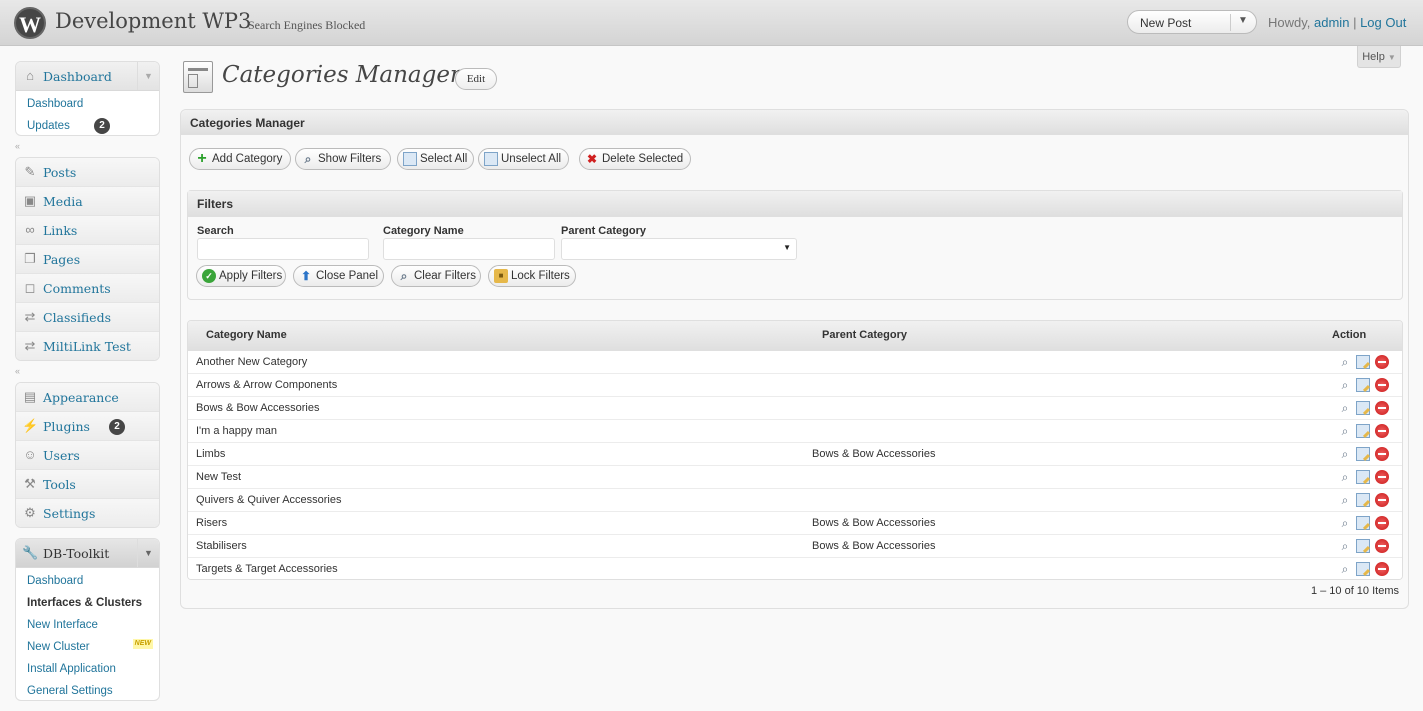  What do you see at coordinates (63, 201) in the screenshot?
I see `menu-label: Media` at bounding box center [63, 201].